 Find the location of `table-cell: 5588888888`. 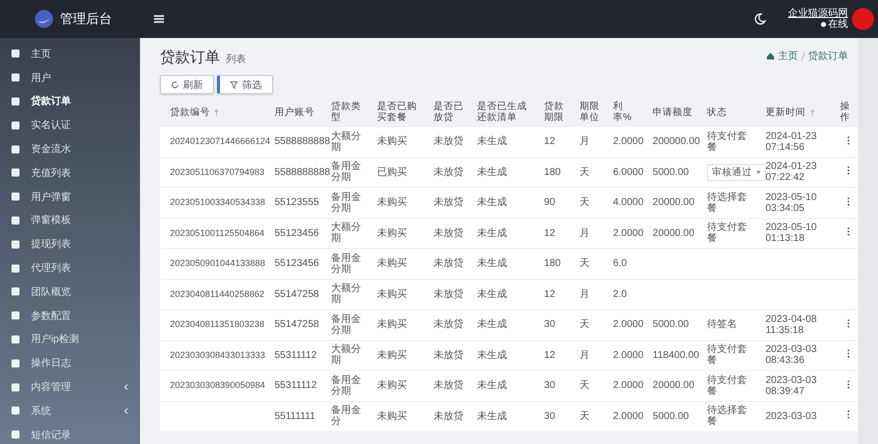

table-cell: 5588888888 is located at coordinates (302, 142).